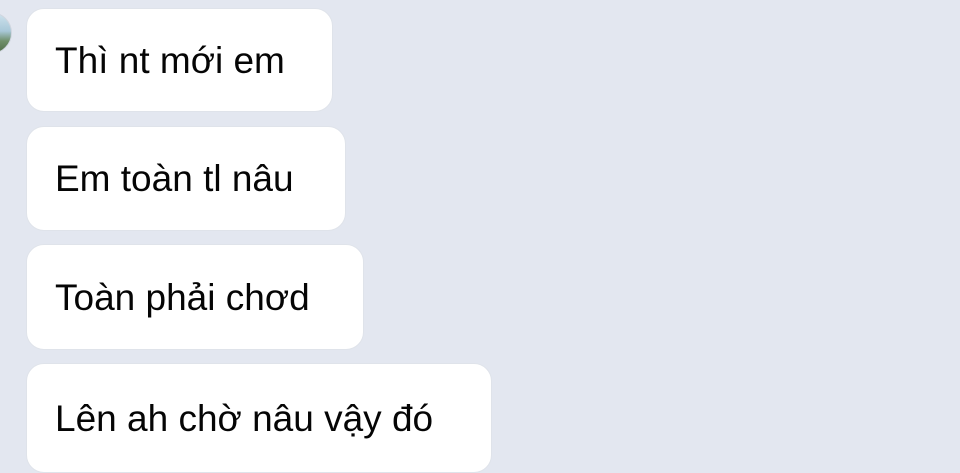 The width and height of the screenshot is (960, 473). What do you see at coordinates (170, 60) in the screenshot?
I see `message-text: Thì nt mới em` at bounding box center [170, 60].